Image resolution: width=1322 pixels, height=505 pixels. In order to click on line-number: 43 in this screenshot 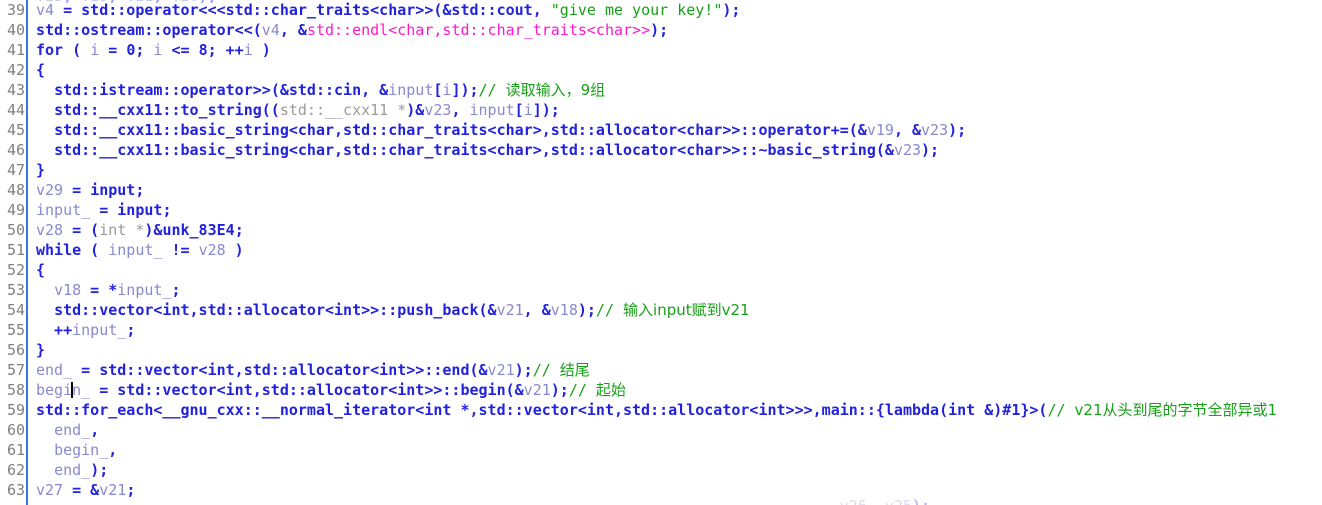, I will do `click(15, 90)`.